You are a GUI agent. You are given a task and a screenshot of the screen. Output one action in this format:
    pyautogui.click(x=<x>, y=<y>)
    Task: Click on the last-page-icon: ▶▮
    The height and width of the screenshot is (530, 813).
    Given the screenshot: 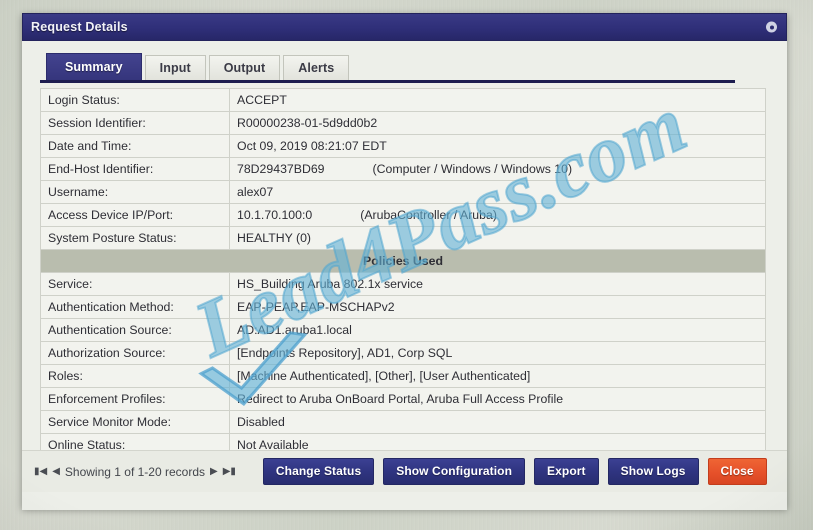 What is the action you would take?
    pyautogui.click(x=229, y=471)
    